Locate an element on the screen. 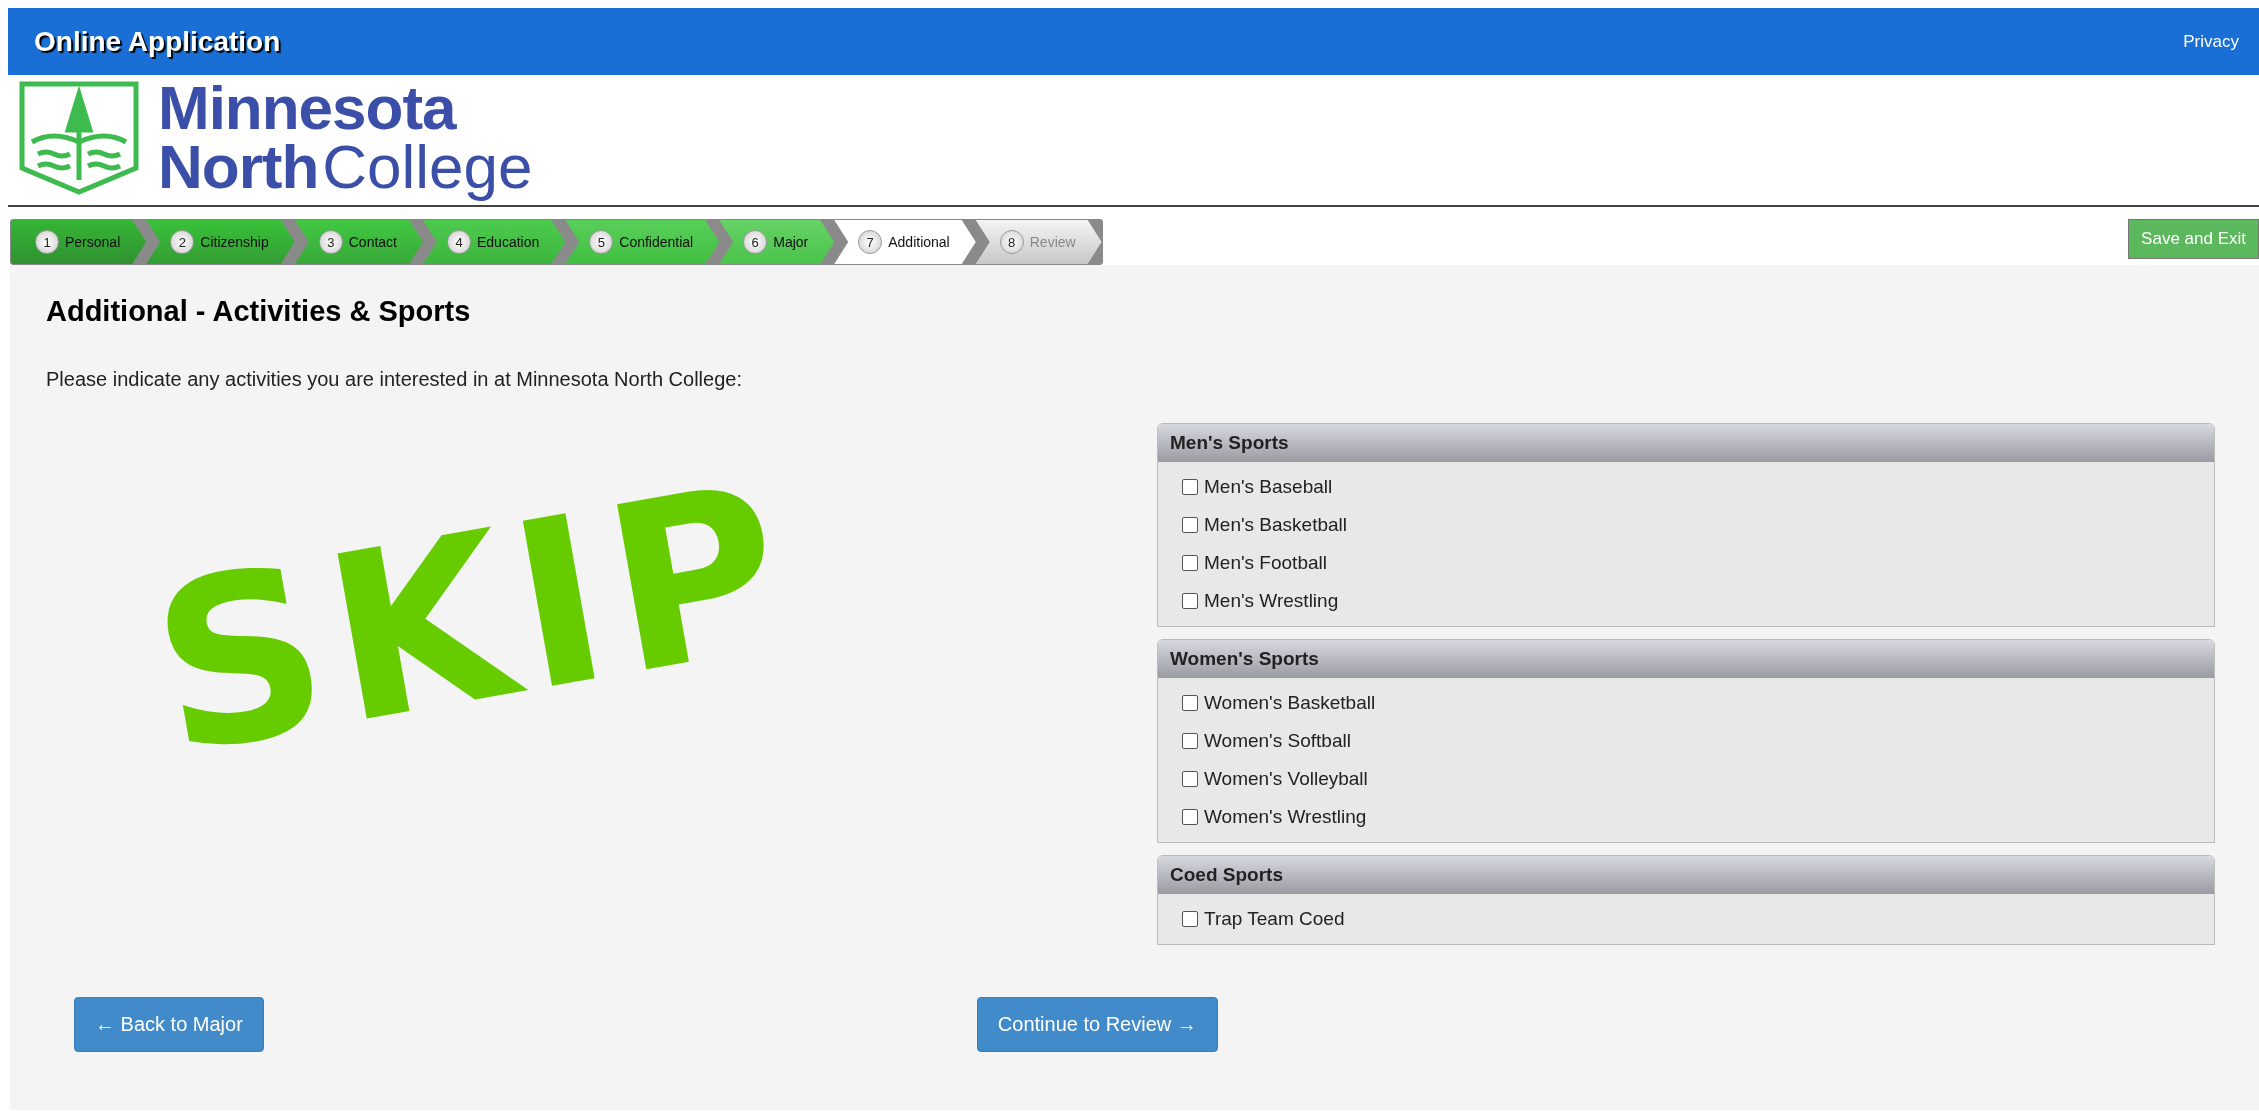 Image resolution: width=2259 pixels, height=1111 pixels. step-number: 7 is located at coordinates (870, 242).